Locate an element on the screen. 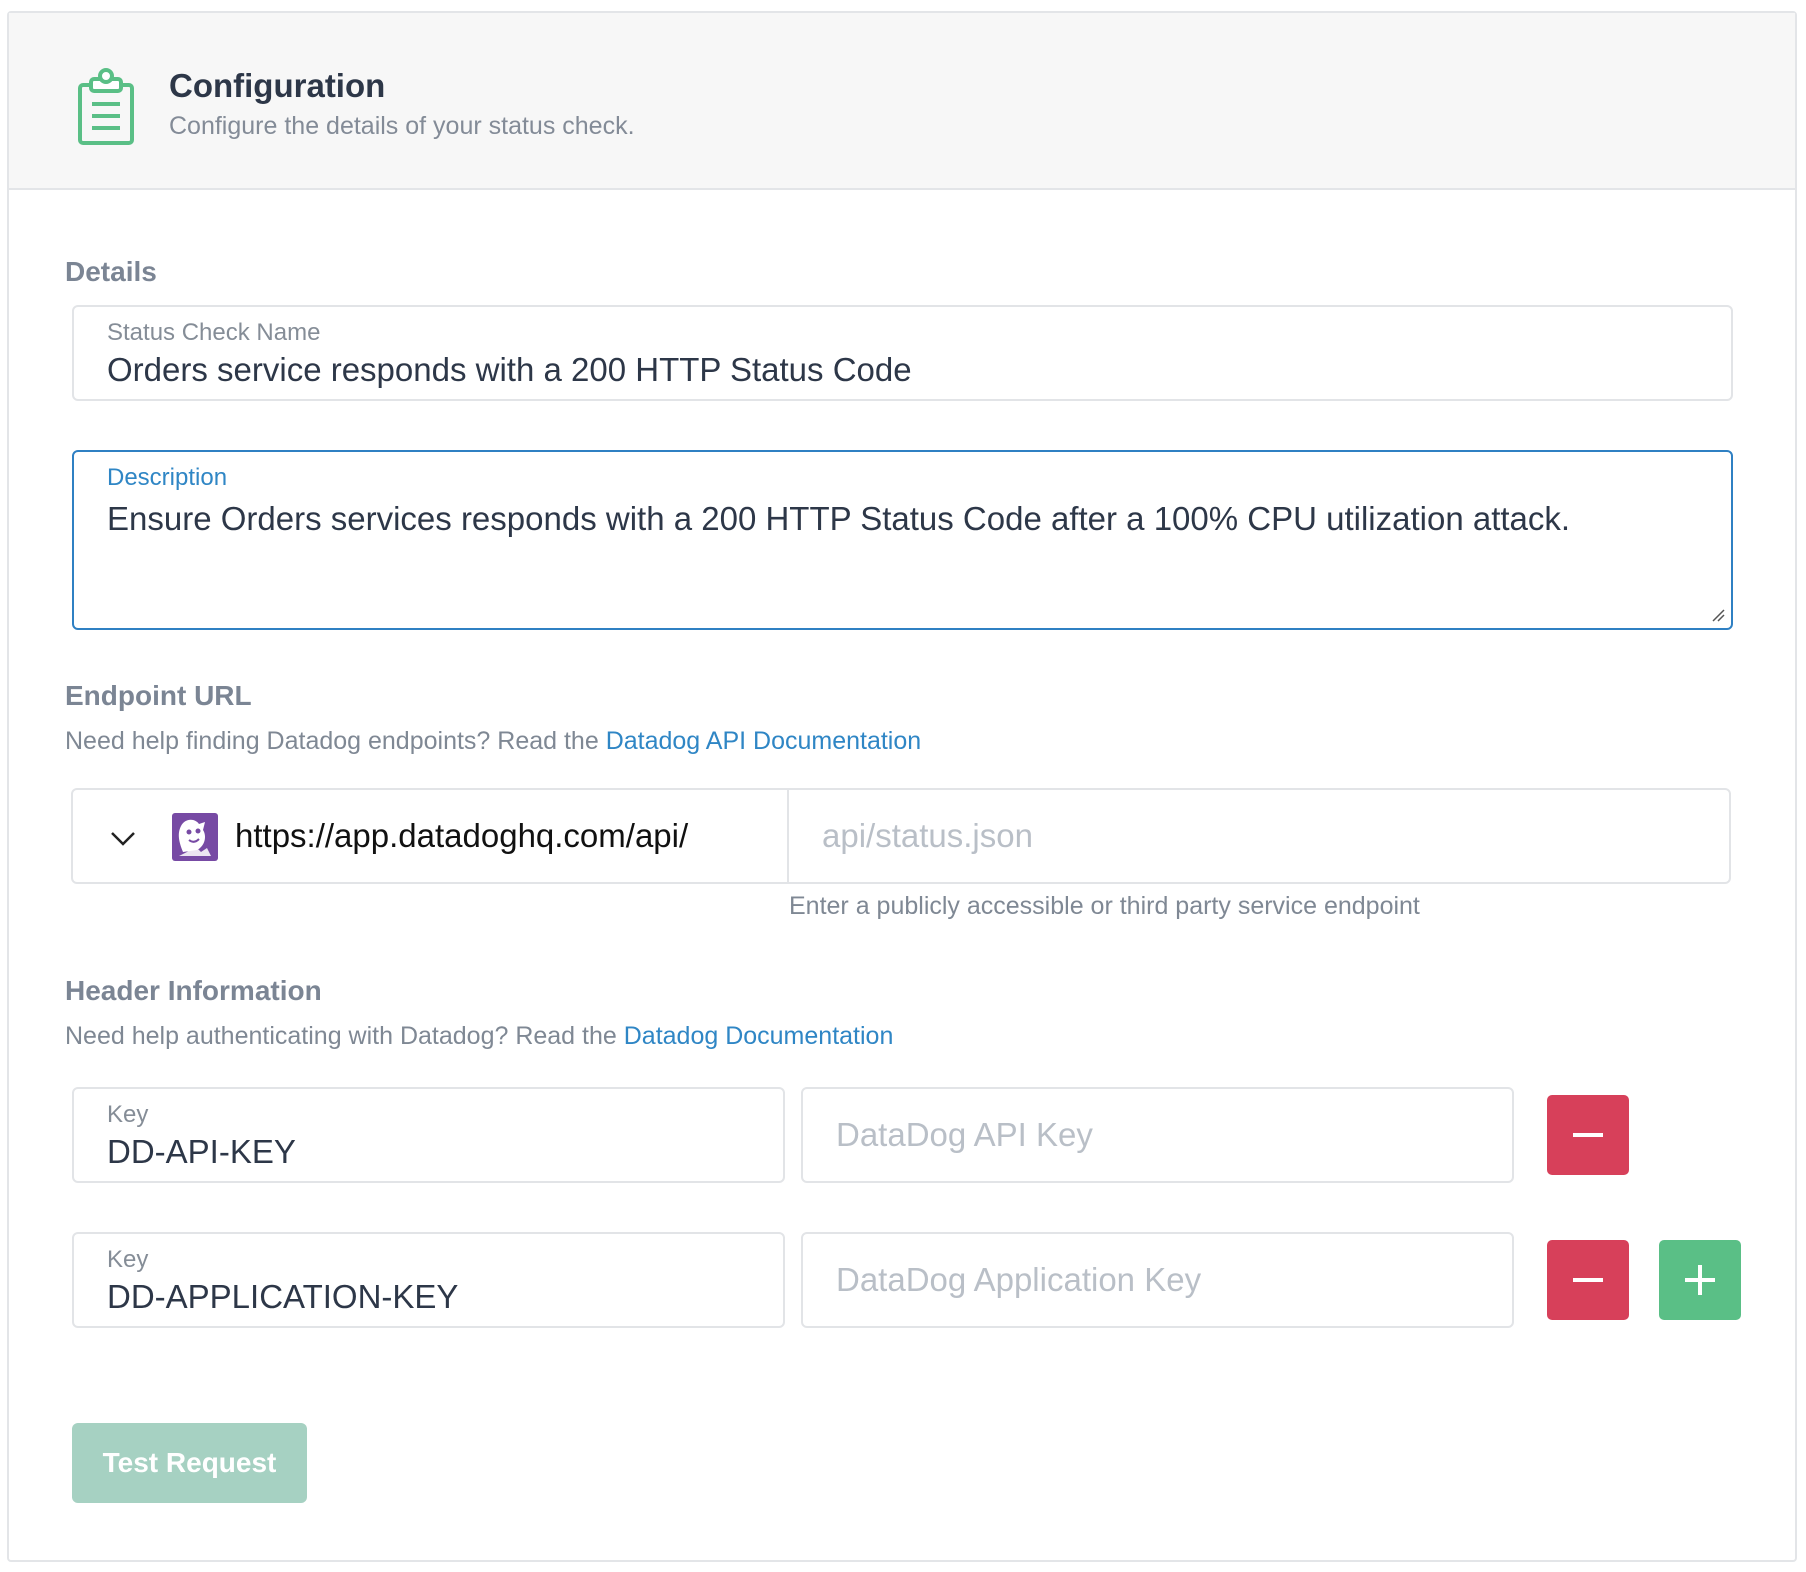  header-key-field: Key DD-APPLICATION-KEY is located at coordinates (428, 1280).